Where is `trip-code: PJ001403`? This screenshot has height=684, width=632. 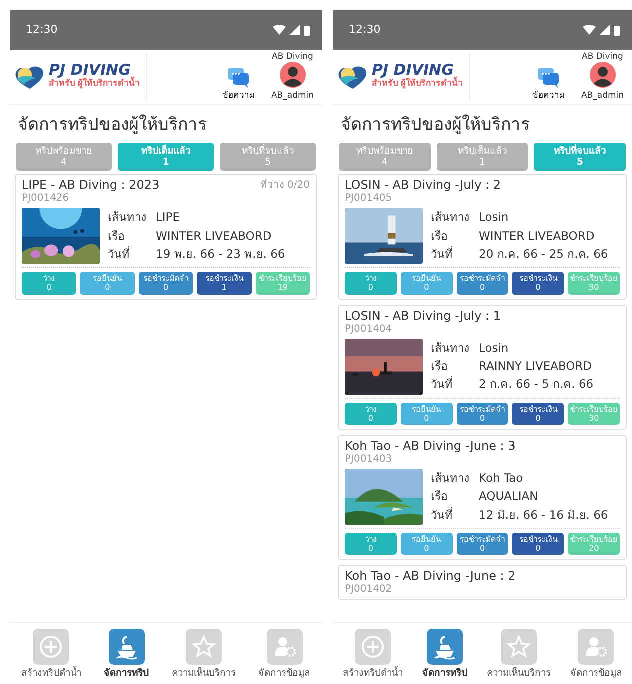
trip-code: PJ001403 is located at coordinates (369, 460).